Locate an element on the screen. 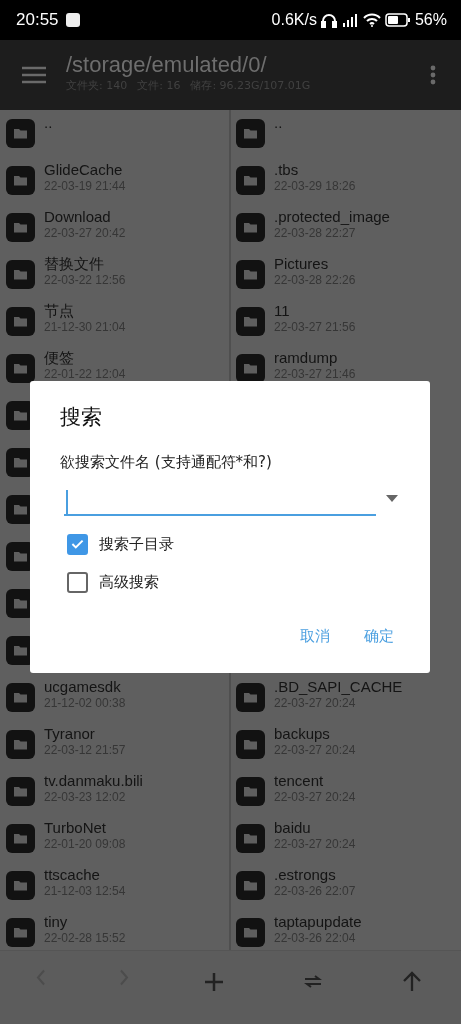  dropdown-icon is located at coordinates (392, 498).